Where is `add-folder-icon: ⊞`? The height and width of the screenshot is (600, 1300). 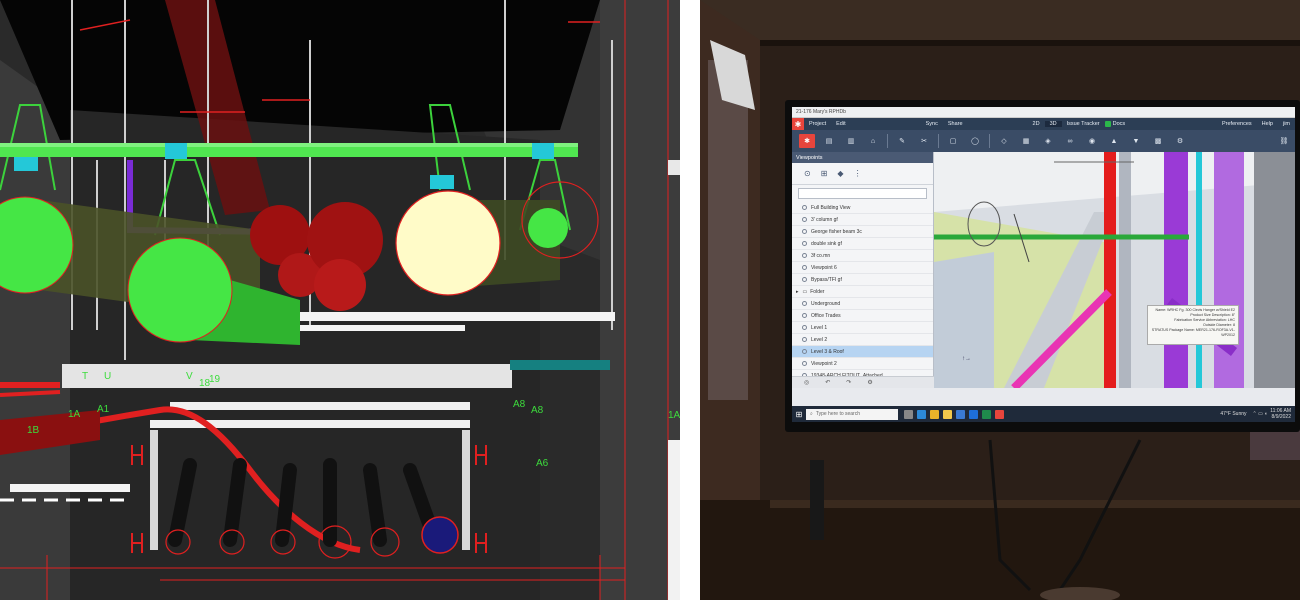 add-folder-icon: ⊞ is located at coordinates (824, 173).